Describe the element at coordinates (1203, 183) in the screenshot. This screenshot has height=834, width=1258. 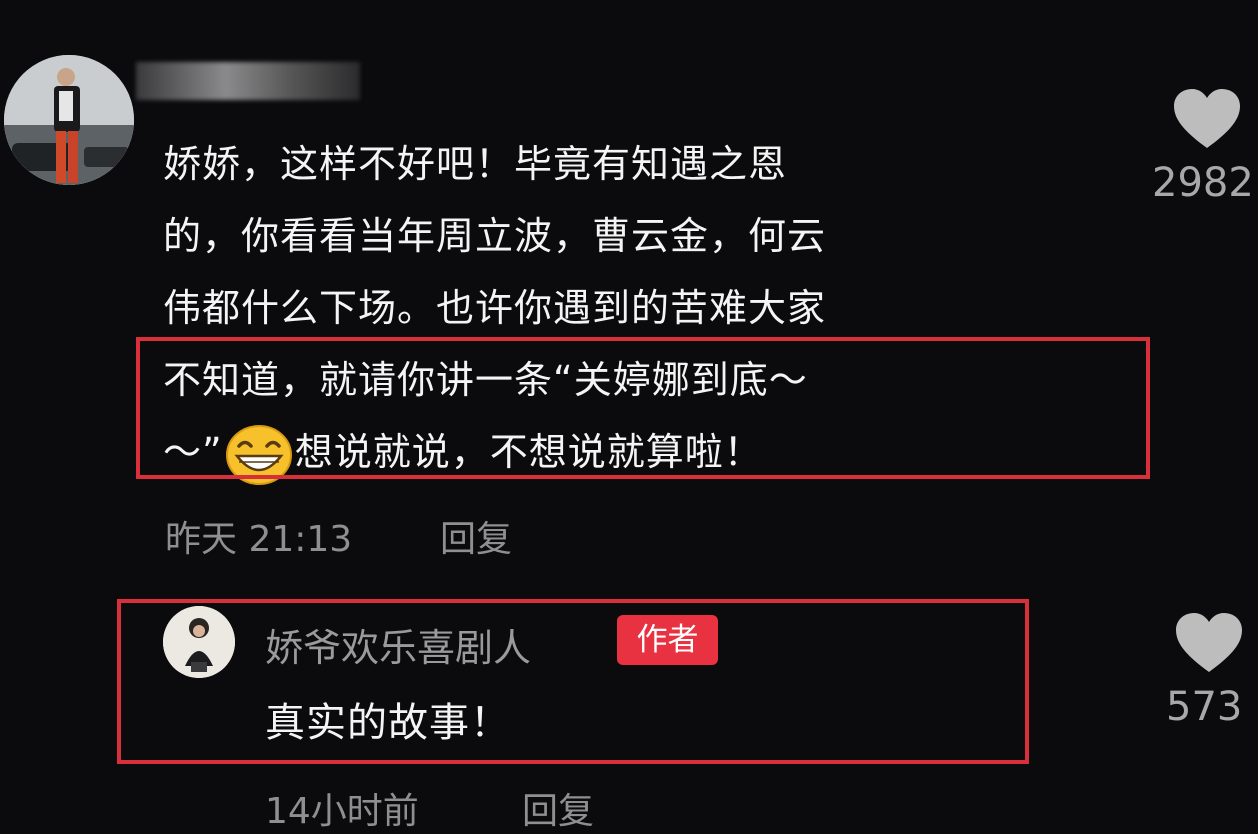
I see `comment-like-count: 2982` at that location.